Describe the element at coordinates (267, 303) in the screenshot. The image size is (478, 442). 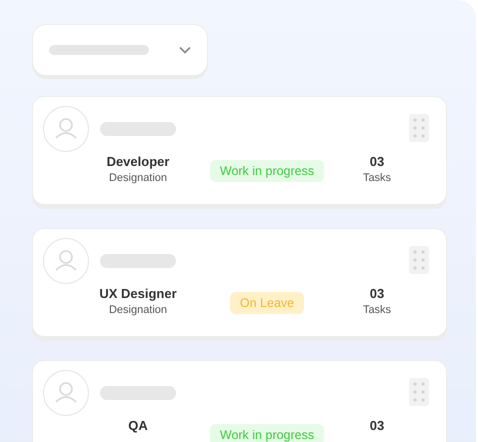
I see `status-badge: On Leave` at that location.